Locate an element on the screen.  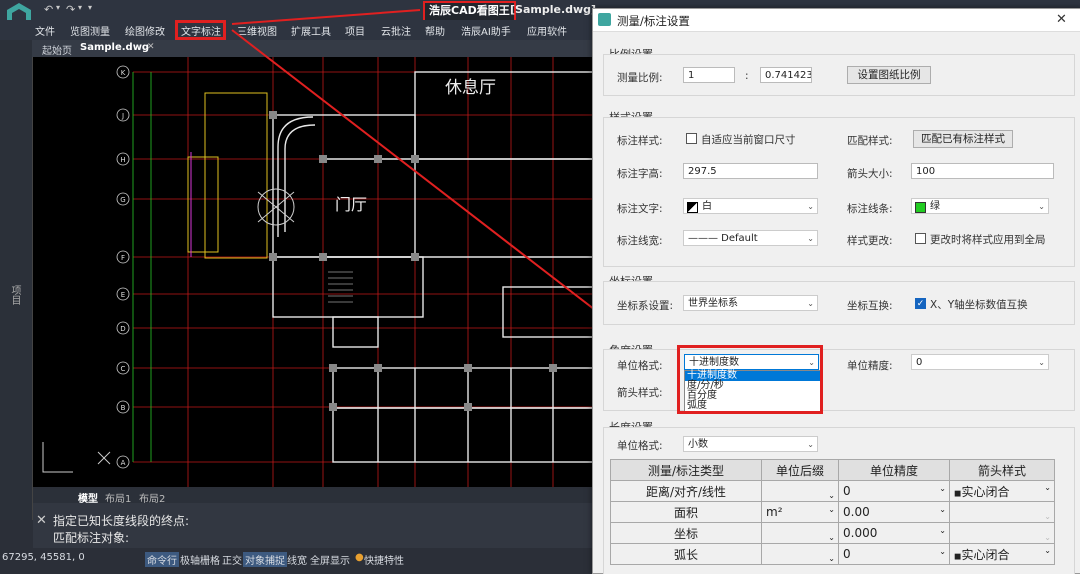
dialog-title: 测量/标注设置 is located at coordinates (653, 21).